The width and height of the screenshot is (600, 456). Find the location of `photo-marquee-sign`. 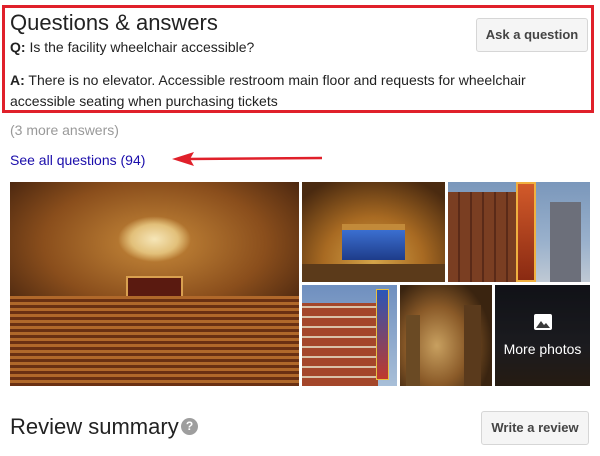

photo-marquee-sign is located at coordinates (519, 232).